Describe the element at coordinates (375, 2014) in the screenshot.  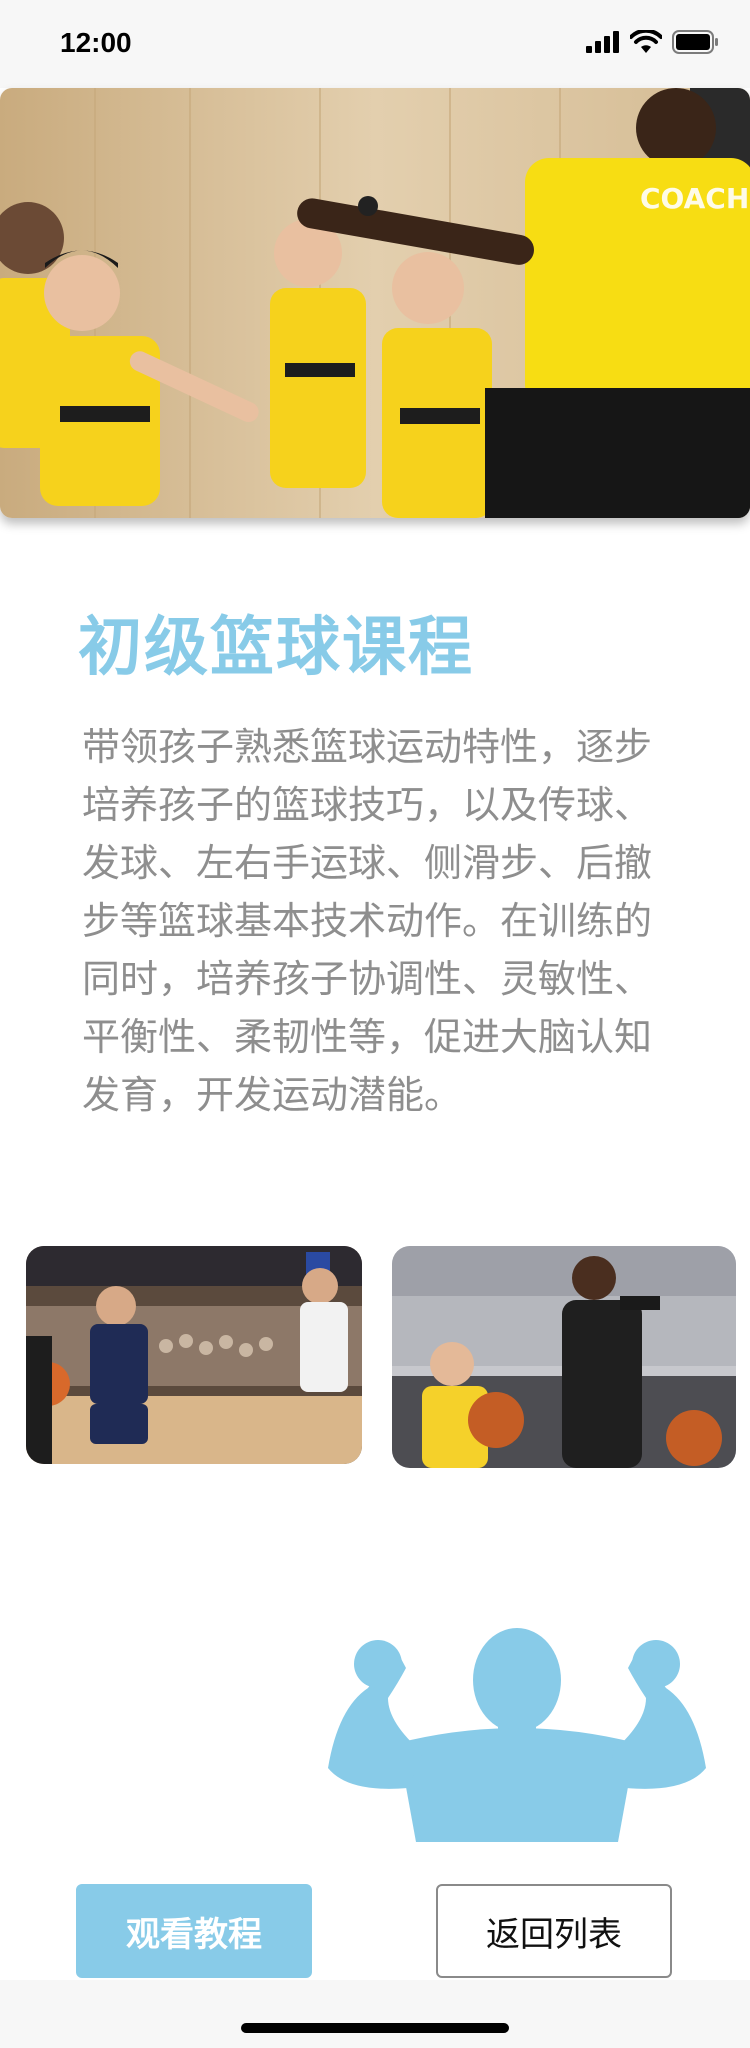
I see `home-indicator-area` at that location.